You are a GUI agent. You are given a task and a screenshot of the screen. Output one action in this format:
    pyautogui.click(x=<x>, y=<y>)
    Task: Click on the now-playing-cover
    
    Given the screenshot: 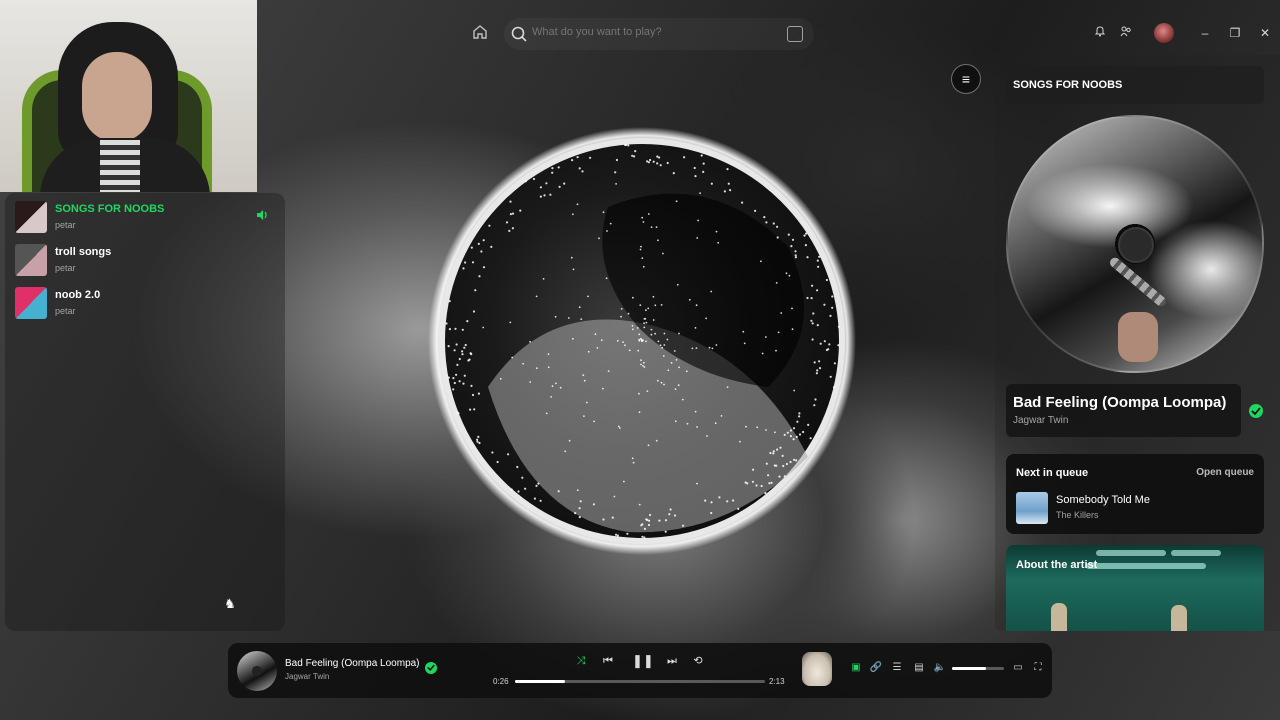 What is the action you would take?
    pyautogui.click(x=257, y=671)
    